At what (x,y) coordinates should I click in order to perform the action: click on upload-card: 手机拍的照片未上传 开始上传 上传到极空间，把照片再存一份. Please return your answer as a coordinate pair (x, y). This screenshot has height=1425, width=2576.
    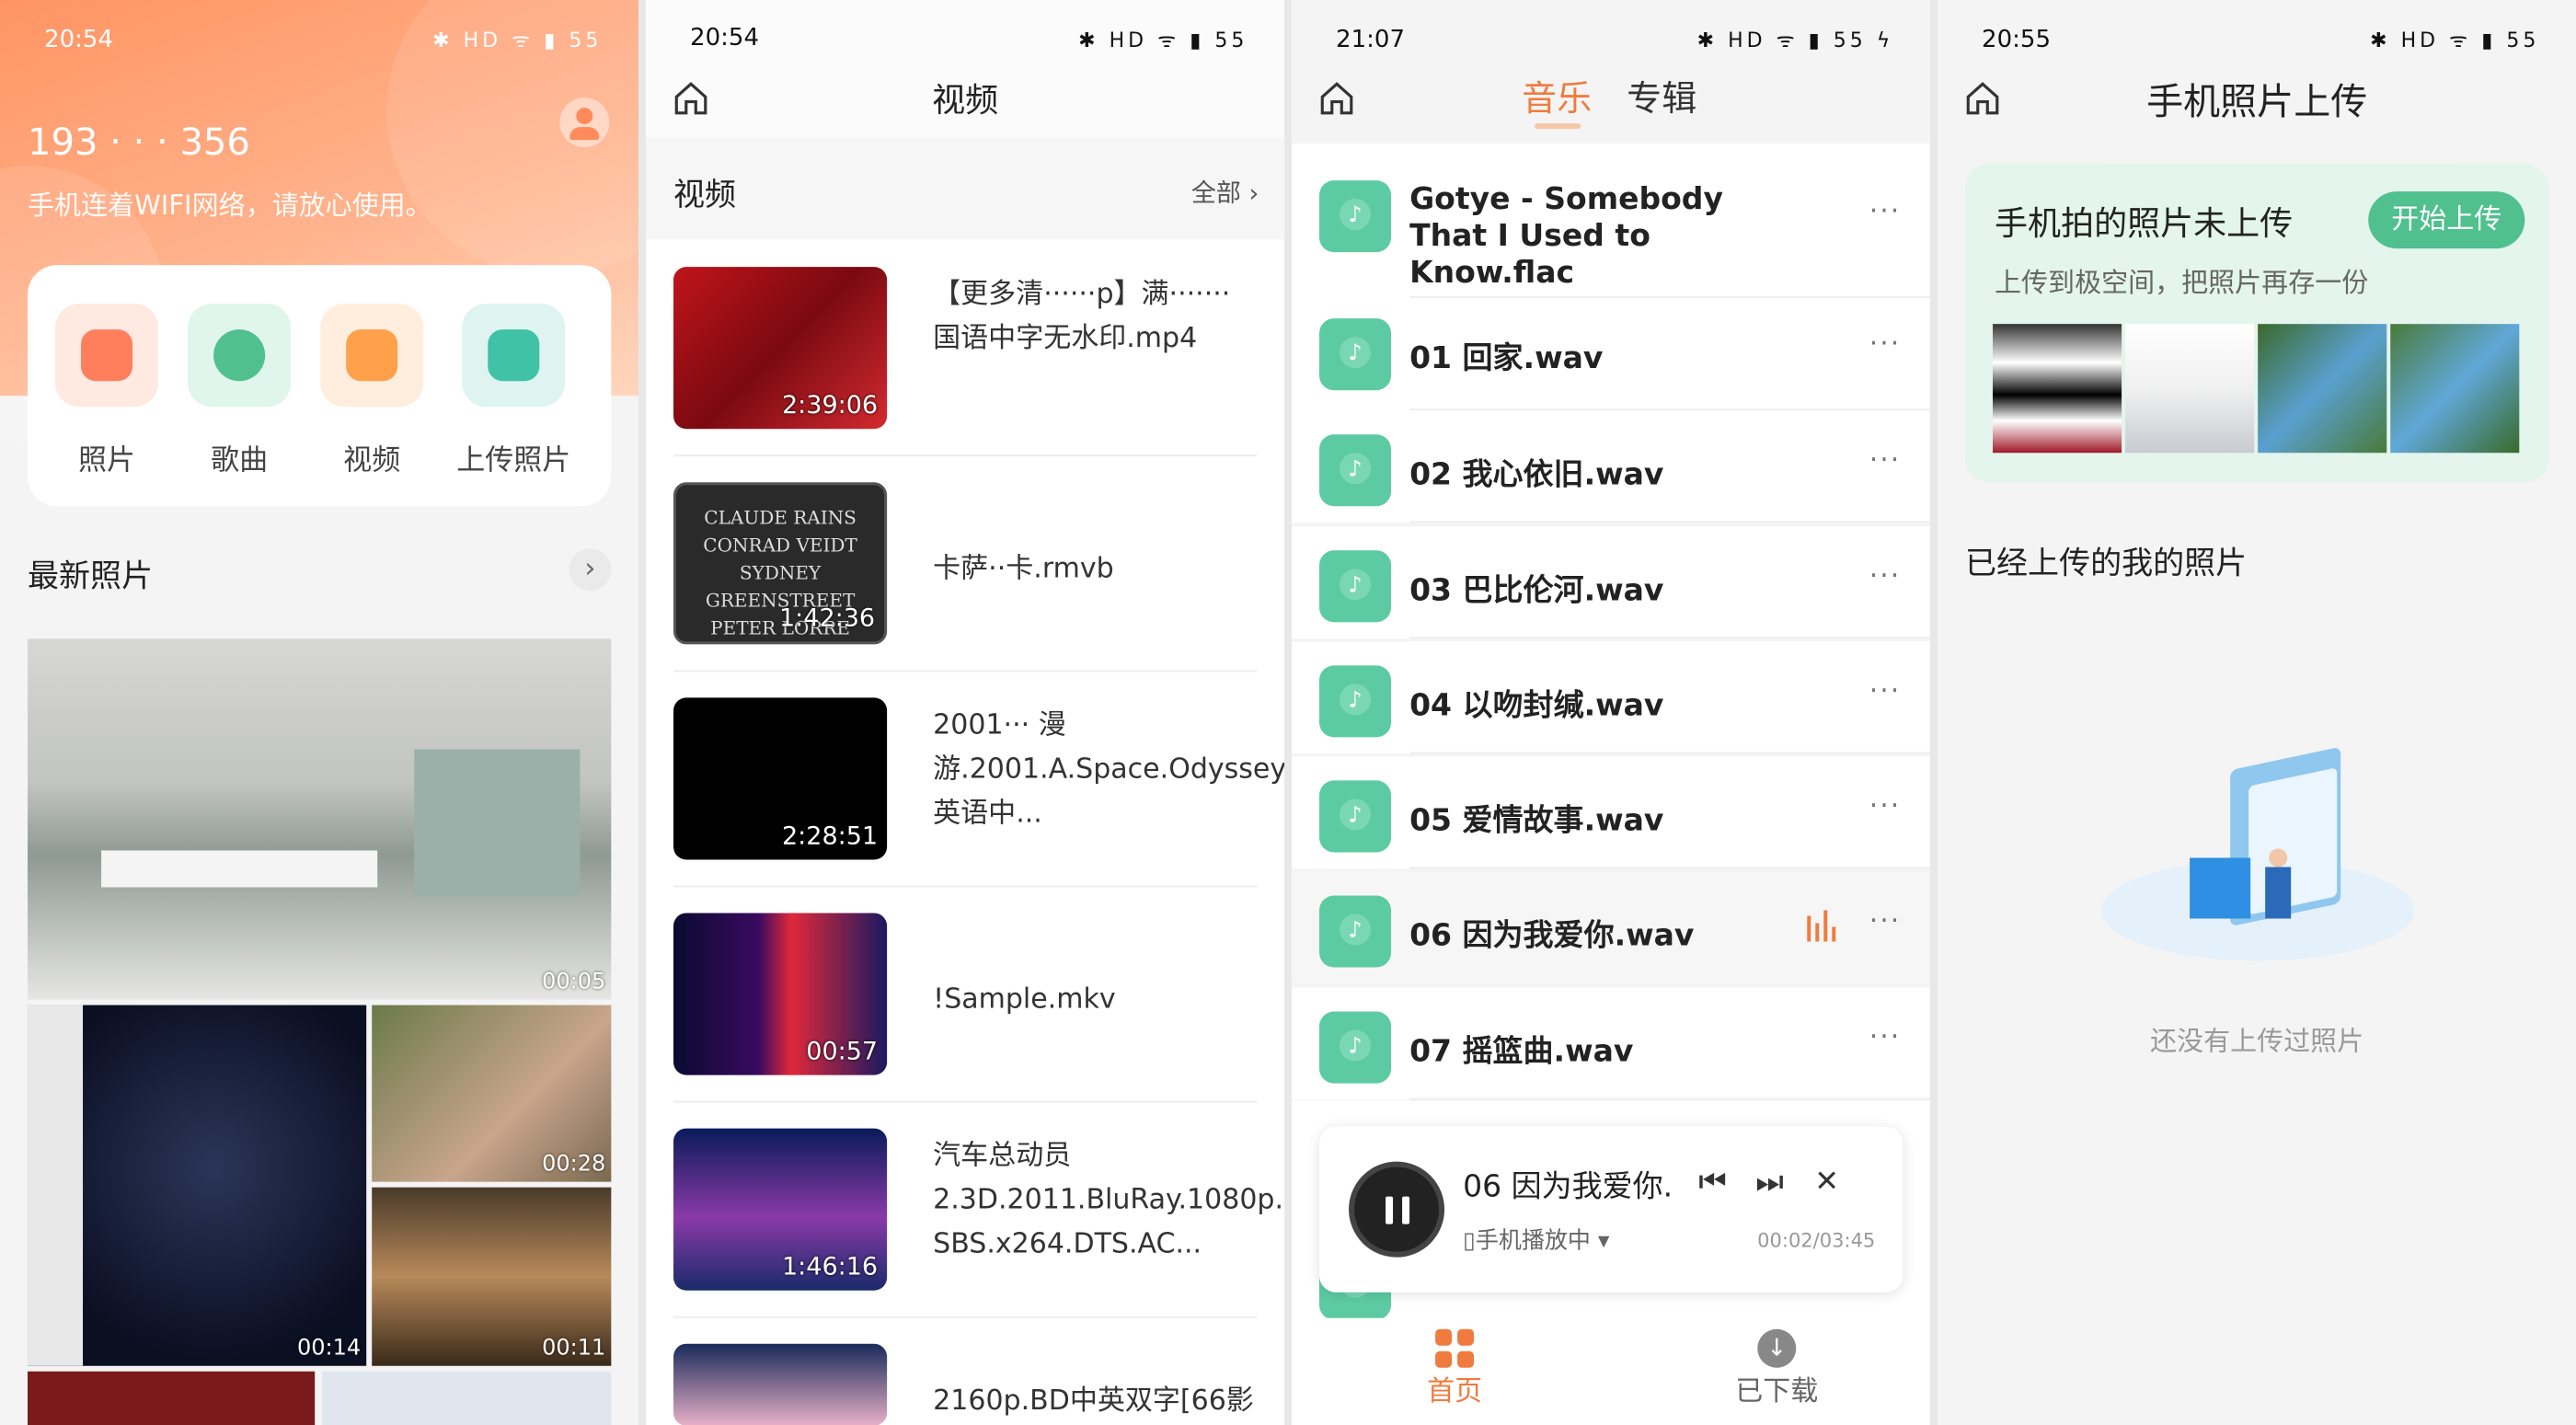
    Looking at the image, I should click on (2257, 324).